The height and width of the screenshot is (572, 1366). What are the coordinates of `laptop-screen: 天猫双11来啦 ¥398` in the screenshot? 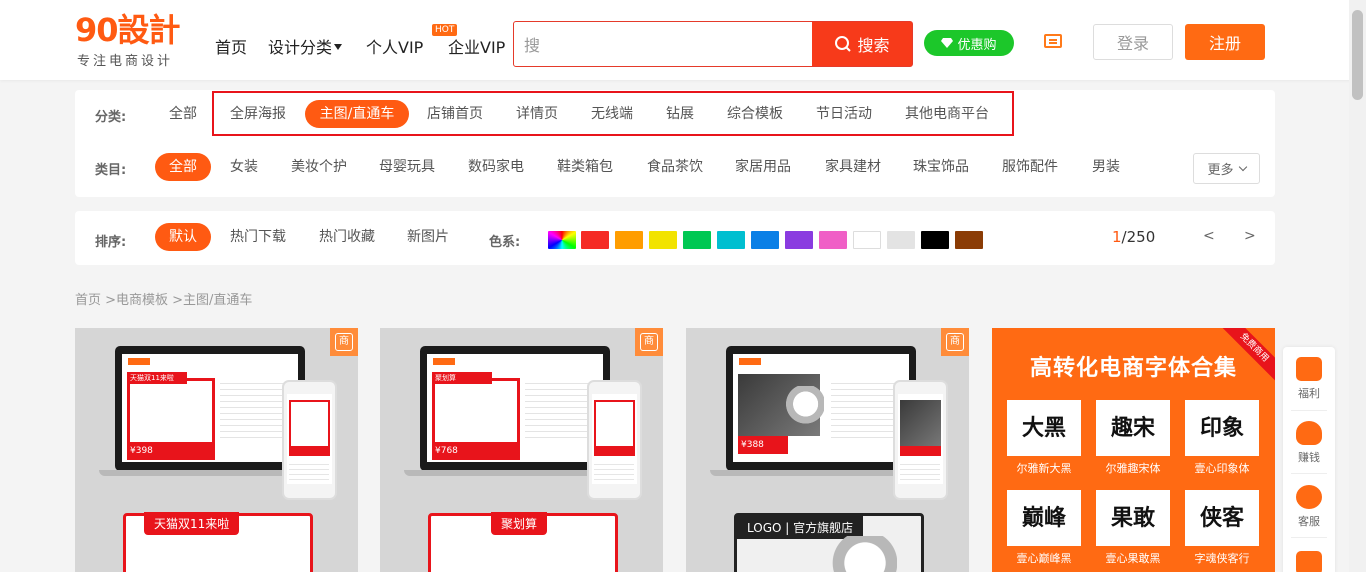 It's located at (210, 408).